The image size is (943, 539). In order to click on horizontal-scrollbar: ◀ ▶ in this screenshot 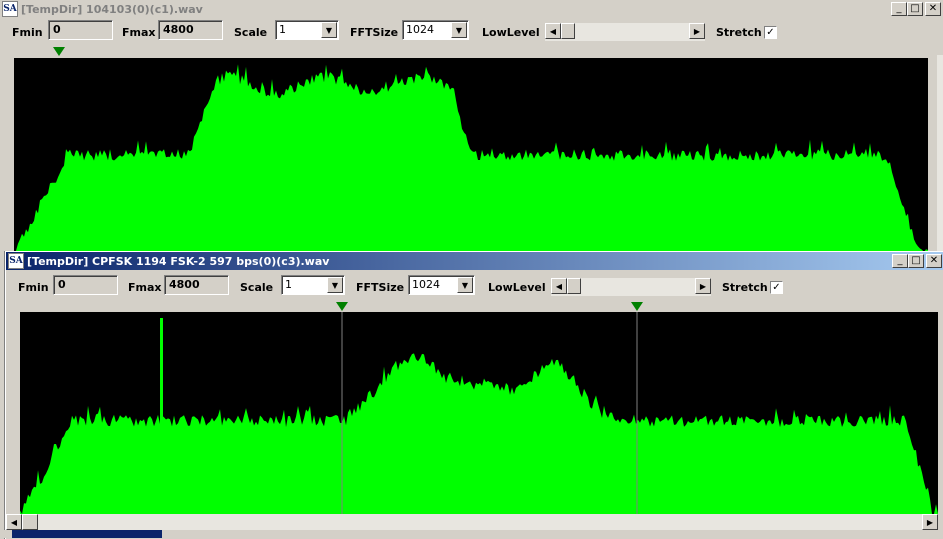, I will do `click(472, 522)`.